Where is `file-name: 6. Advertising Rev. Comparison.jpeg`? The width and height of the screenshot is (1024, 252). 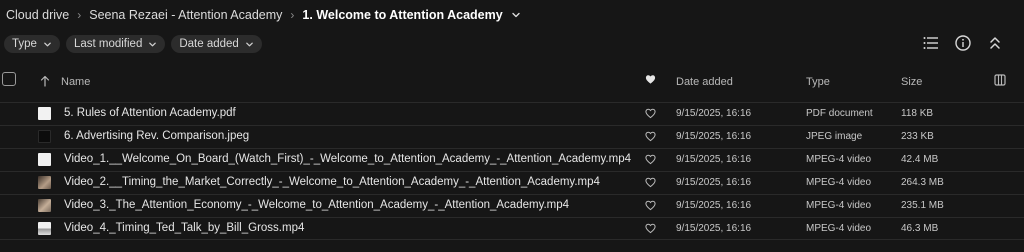
file-name: 6. Advertising Rev. Comparison.jpeg is located at coordinates (157, 136).